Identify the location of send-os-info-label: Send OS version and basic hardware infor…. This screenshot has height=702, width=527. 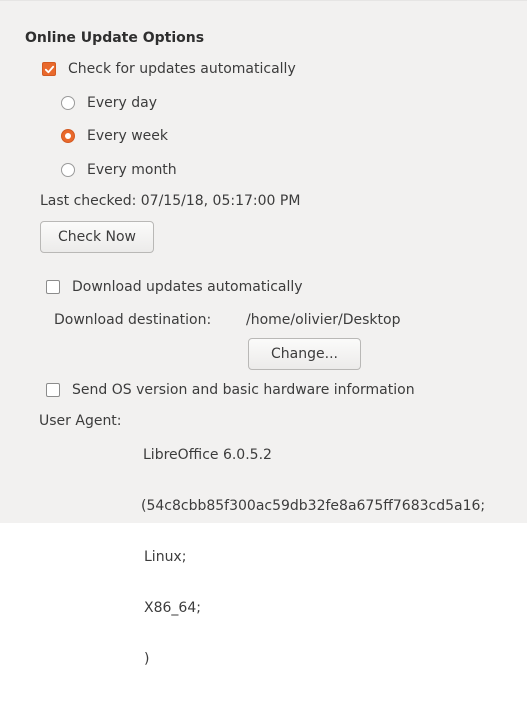
(243, 390).